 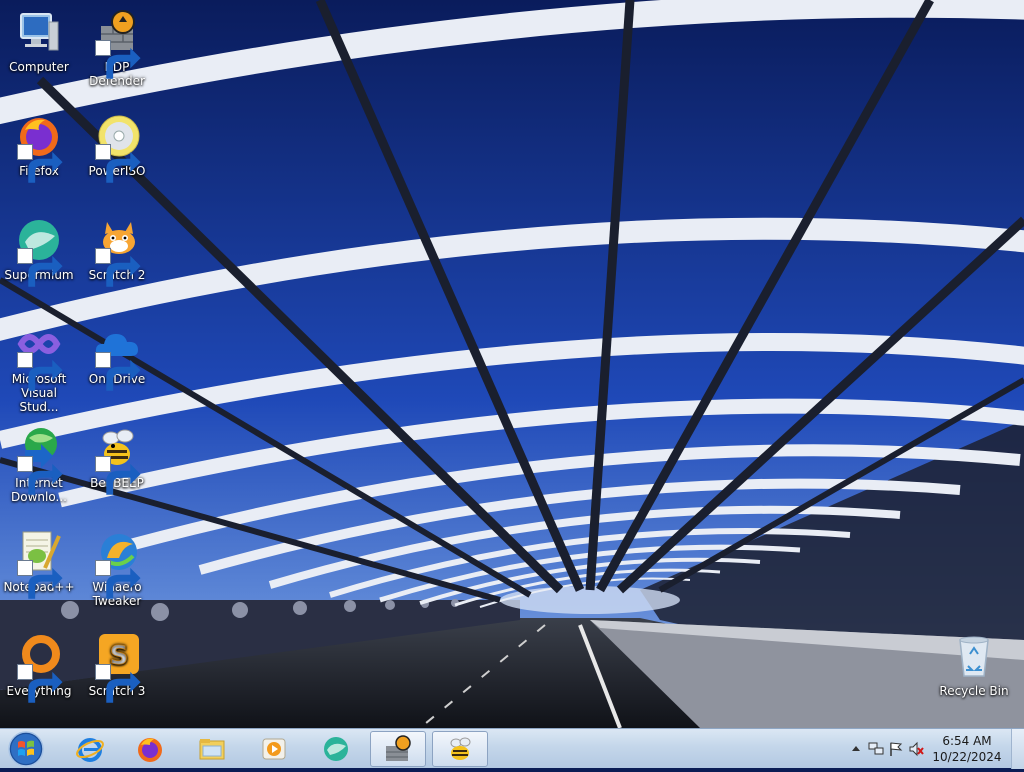 I want to click on start-button, so click(x=26, y=749).